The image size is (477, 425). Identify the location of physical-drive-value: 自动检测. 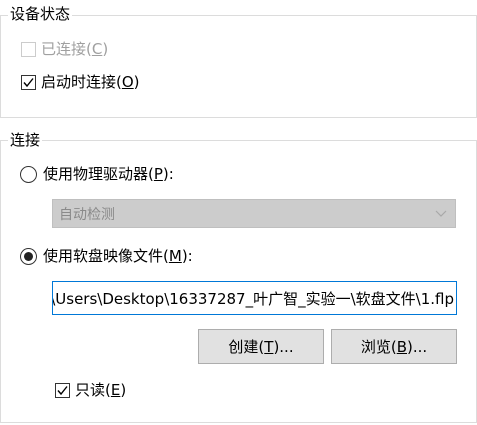
(87, 214).